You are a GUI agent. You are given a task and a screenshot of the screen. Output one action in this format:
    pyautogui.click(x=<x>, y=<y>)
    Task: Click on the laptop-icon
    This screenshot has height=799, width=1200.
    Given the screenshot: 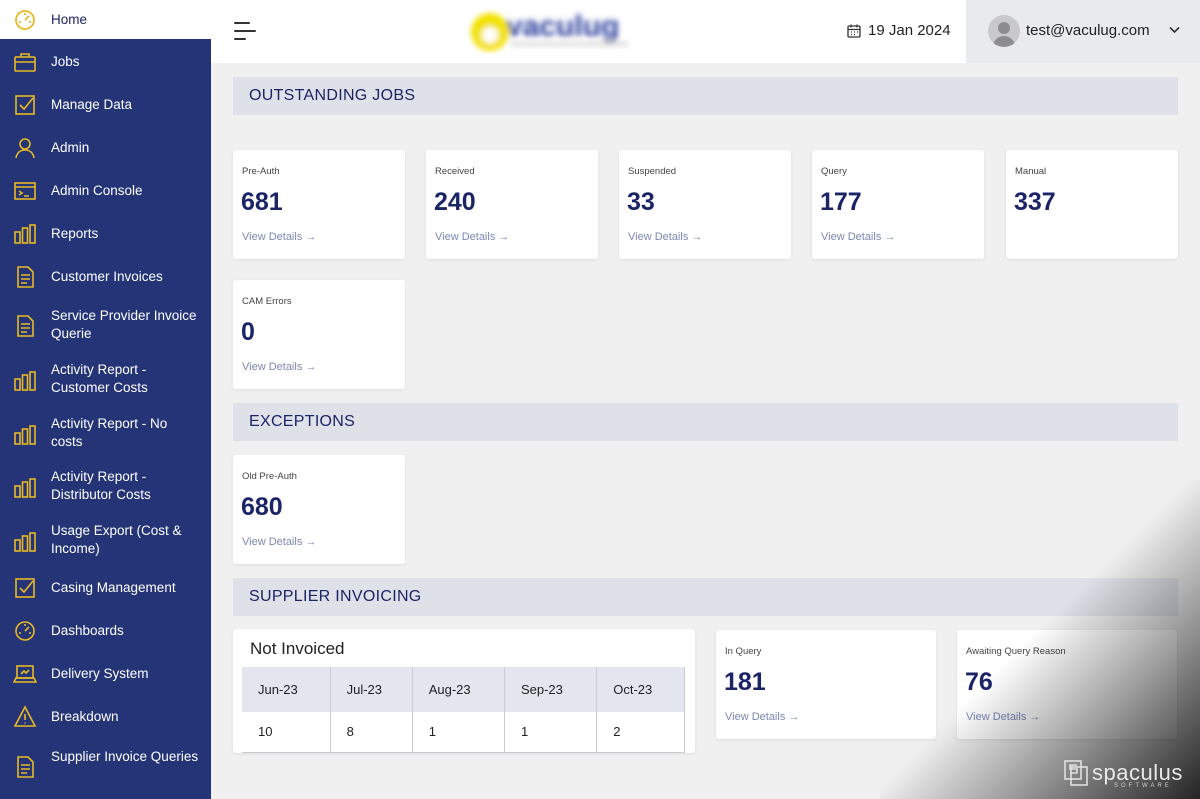 What is the action you would take?
    pyautogui.click(x=25, y=674)
    